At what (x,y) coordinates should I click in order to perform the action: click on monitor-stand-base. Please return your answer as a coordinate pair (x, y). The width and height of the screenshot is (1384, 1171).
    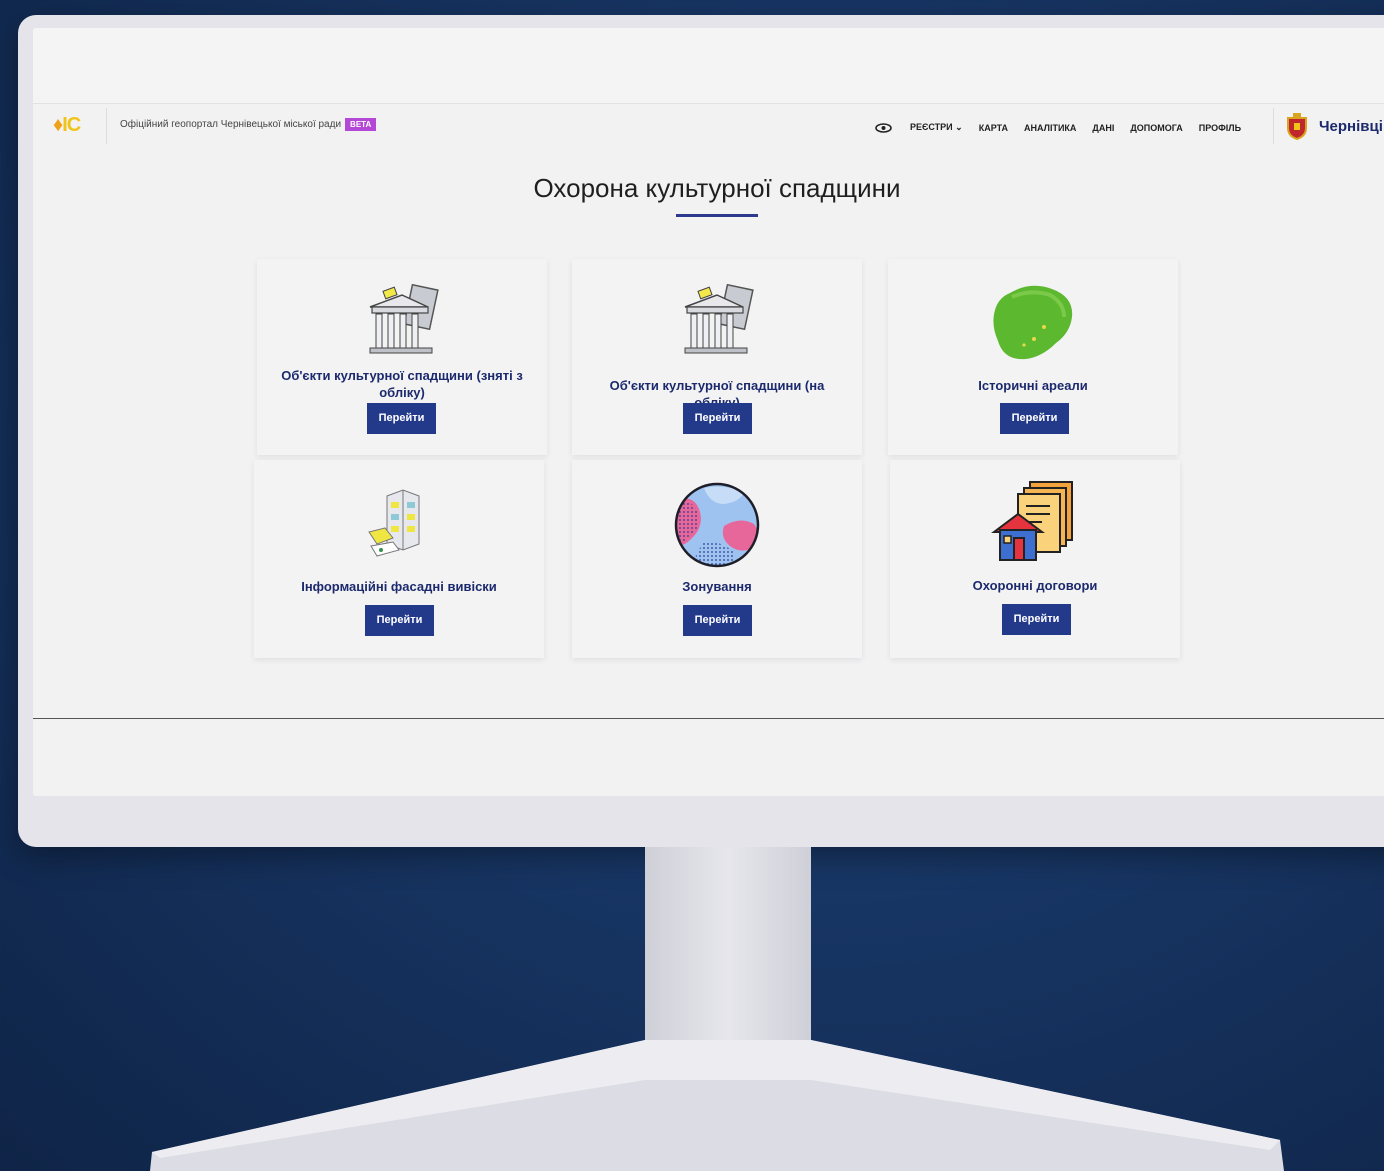
    Looking at the image, I should click on (717, 1105).